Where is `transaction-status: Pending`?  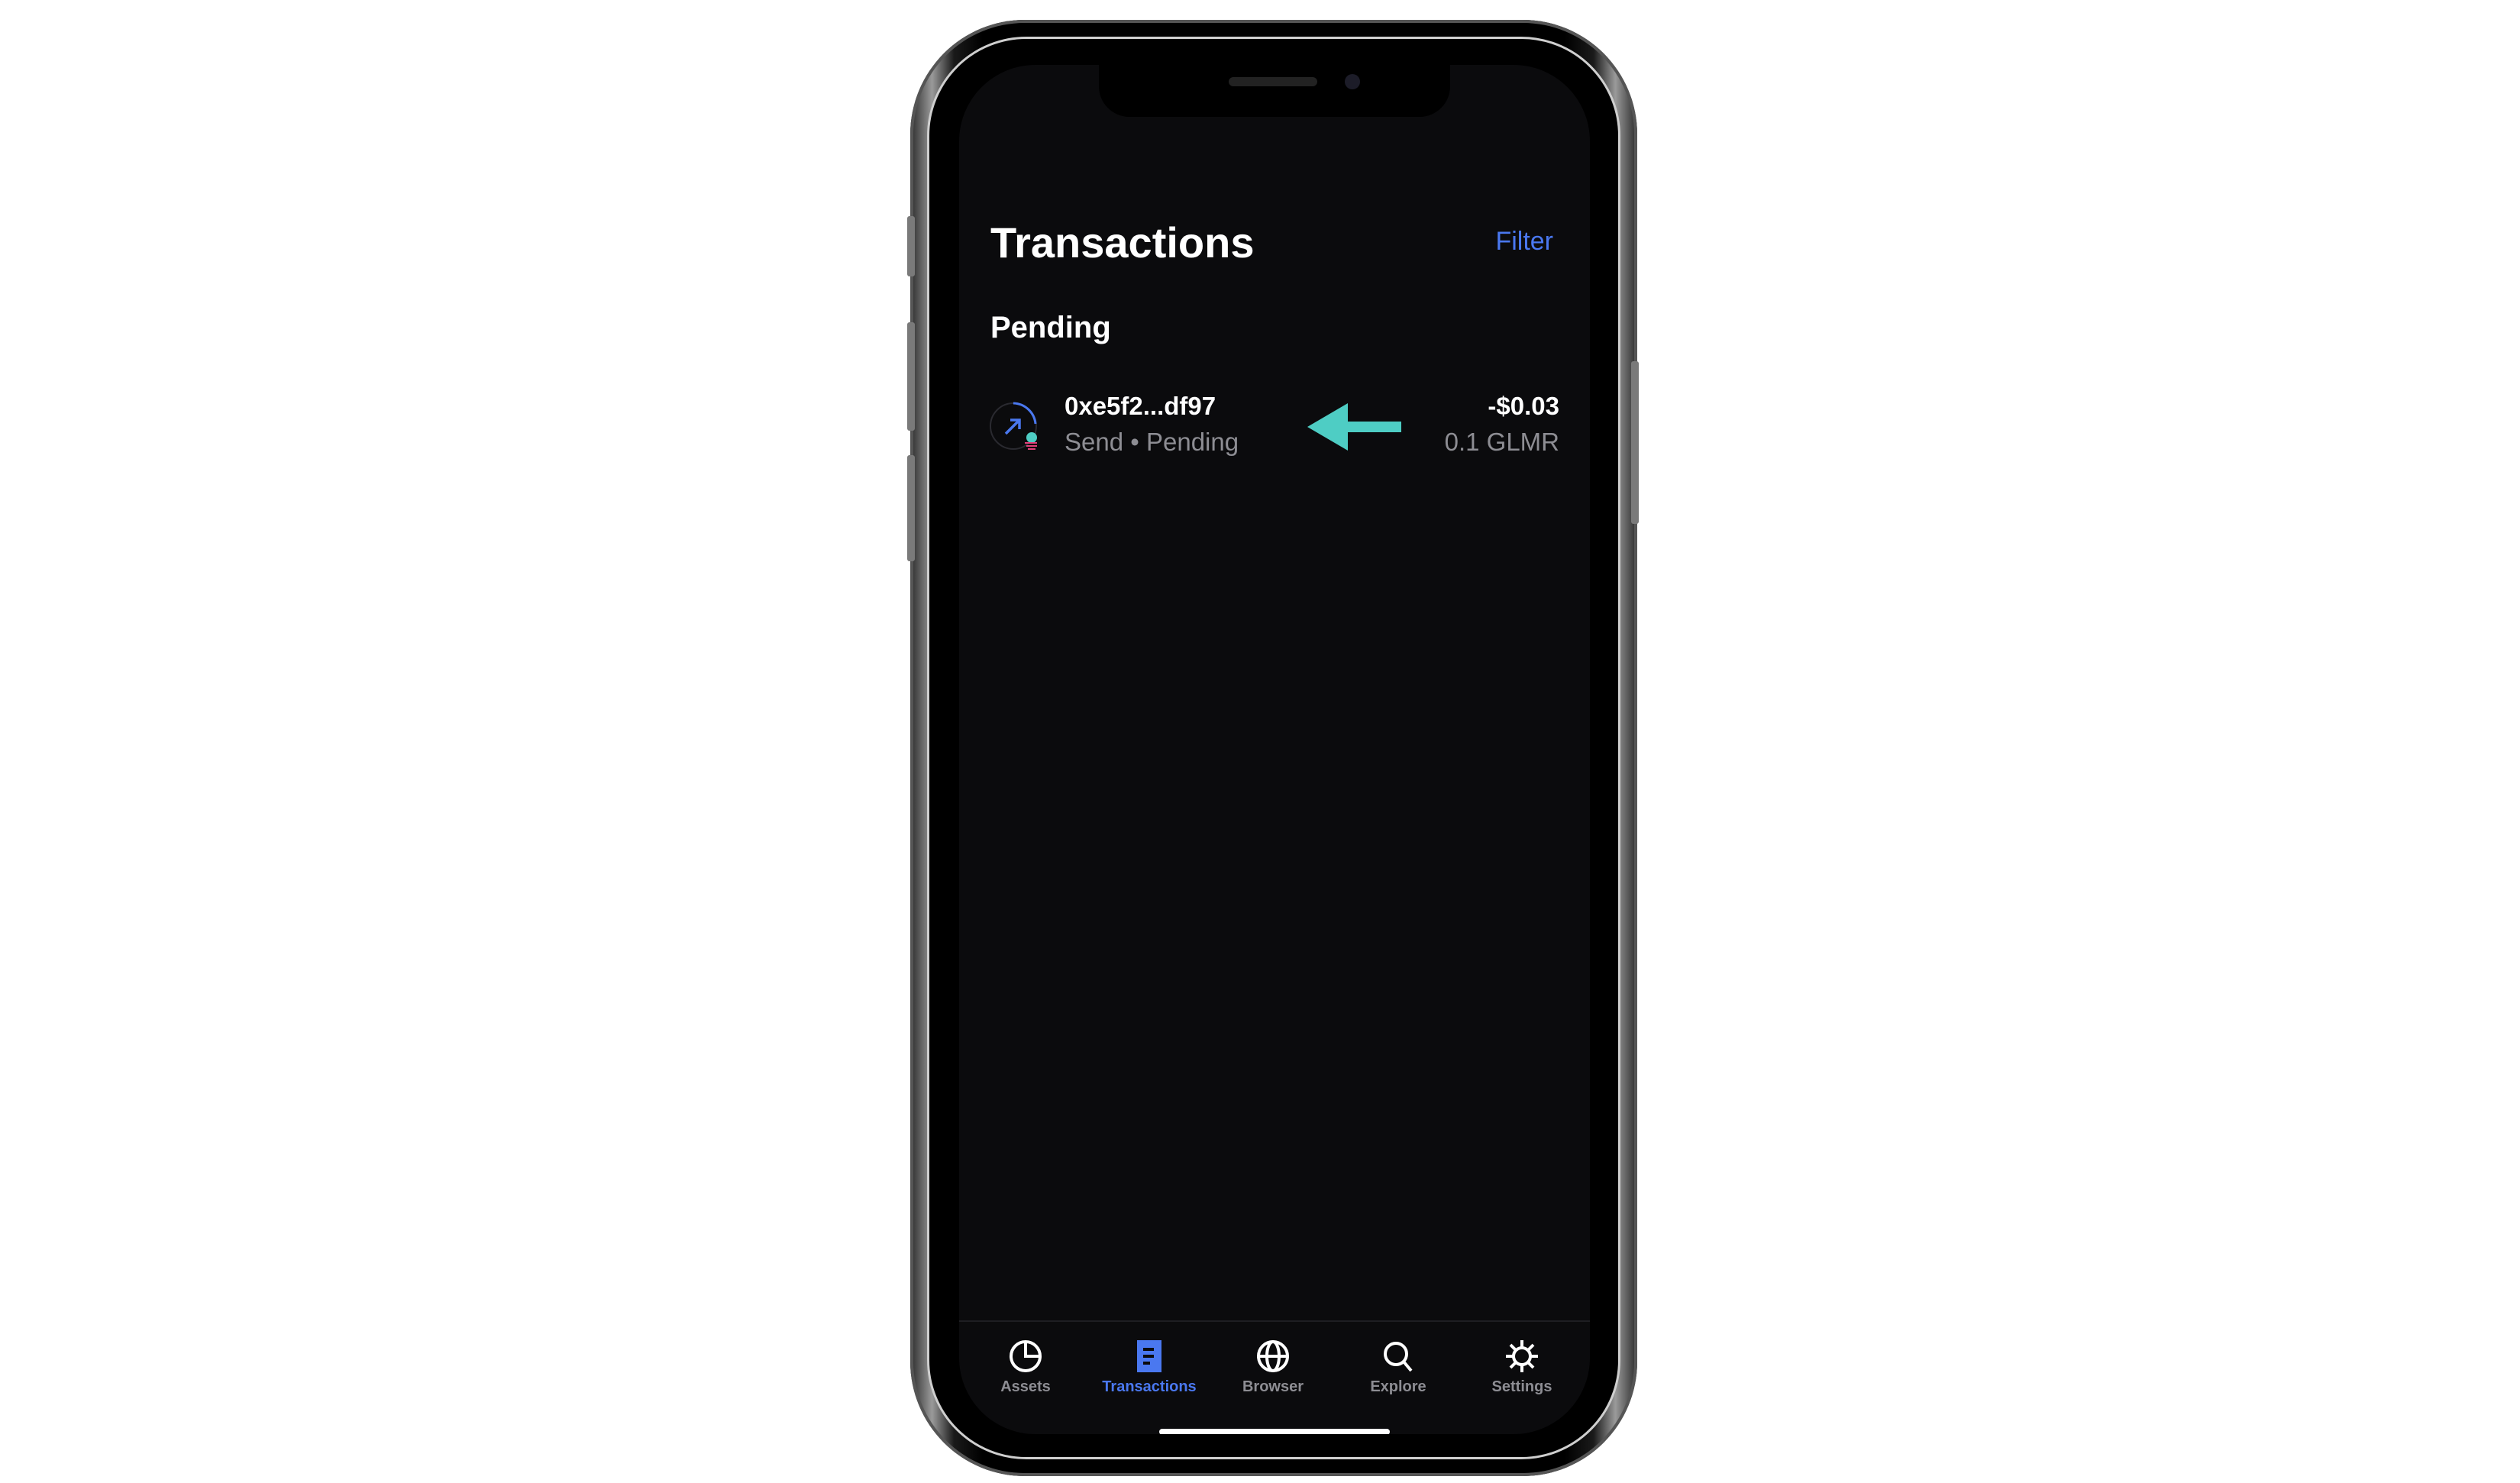 transaction-status: Pending is located at coordinates (1192, 442).